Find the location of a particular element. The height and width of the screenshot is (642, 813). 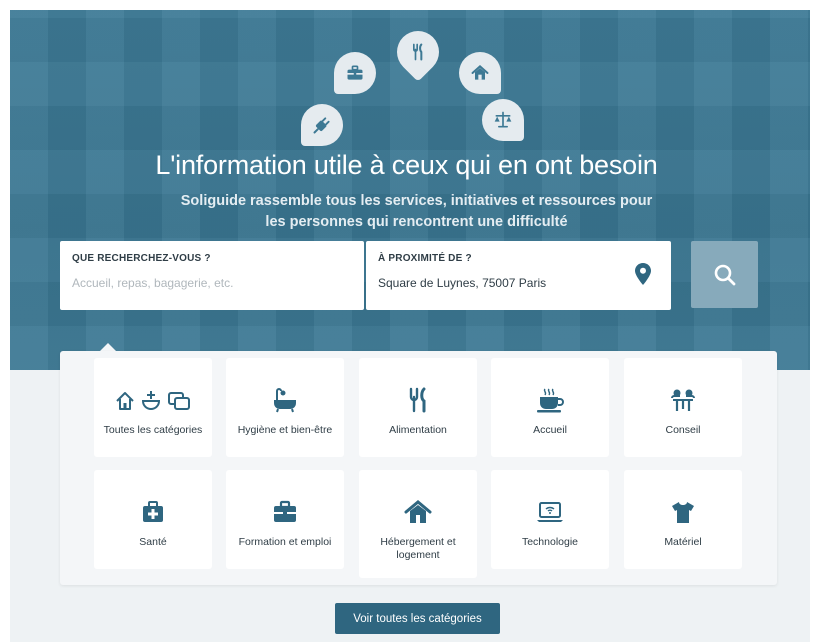

category-accueil: Accueil is located at coordinates (550, 407).